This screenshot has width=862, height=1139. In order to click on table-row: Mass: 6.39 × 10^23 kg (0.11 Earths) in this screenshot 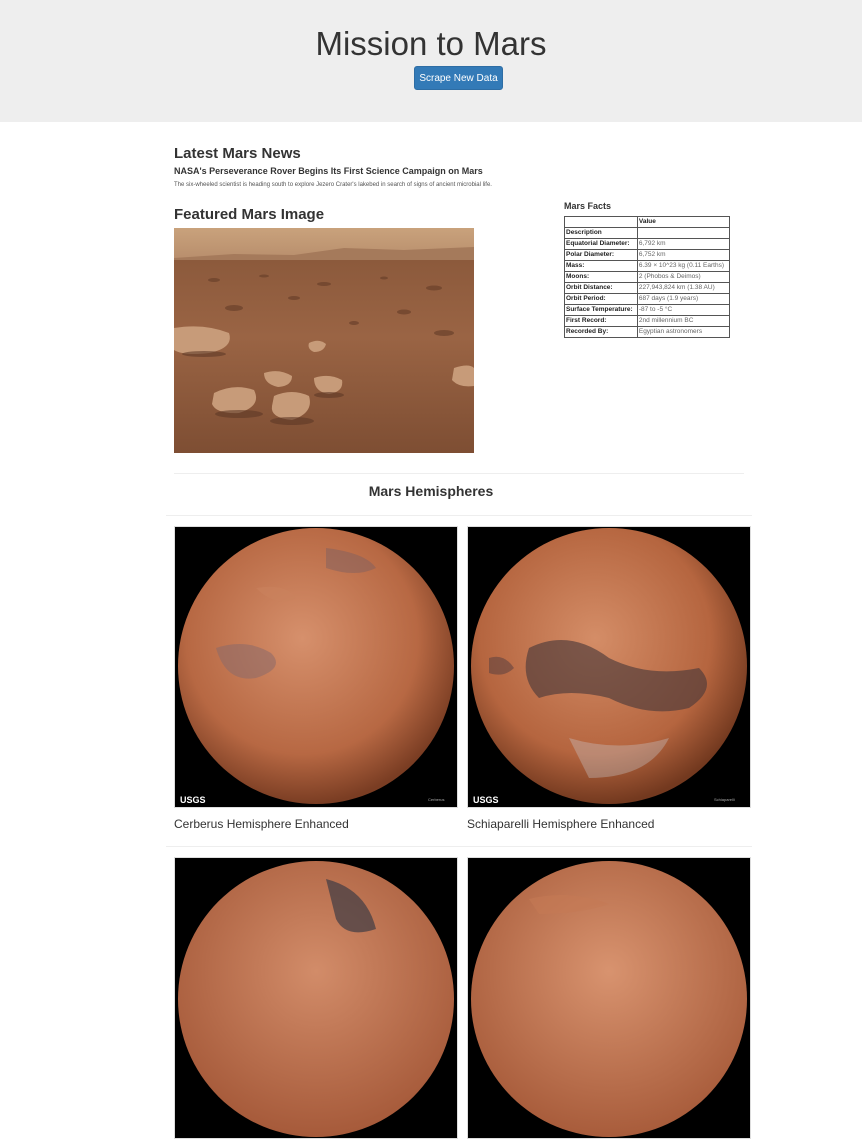, I will do `click(647, 266)`.